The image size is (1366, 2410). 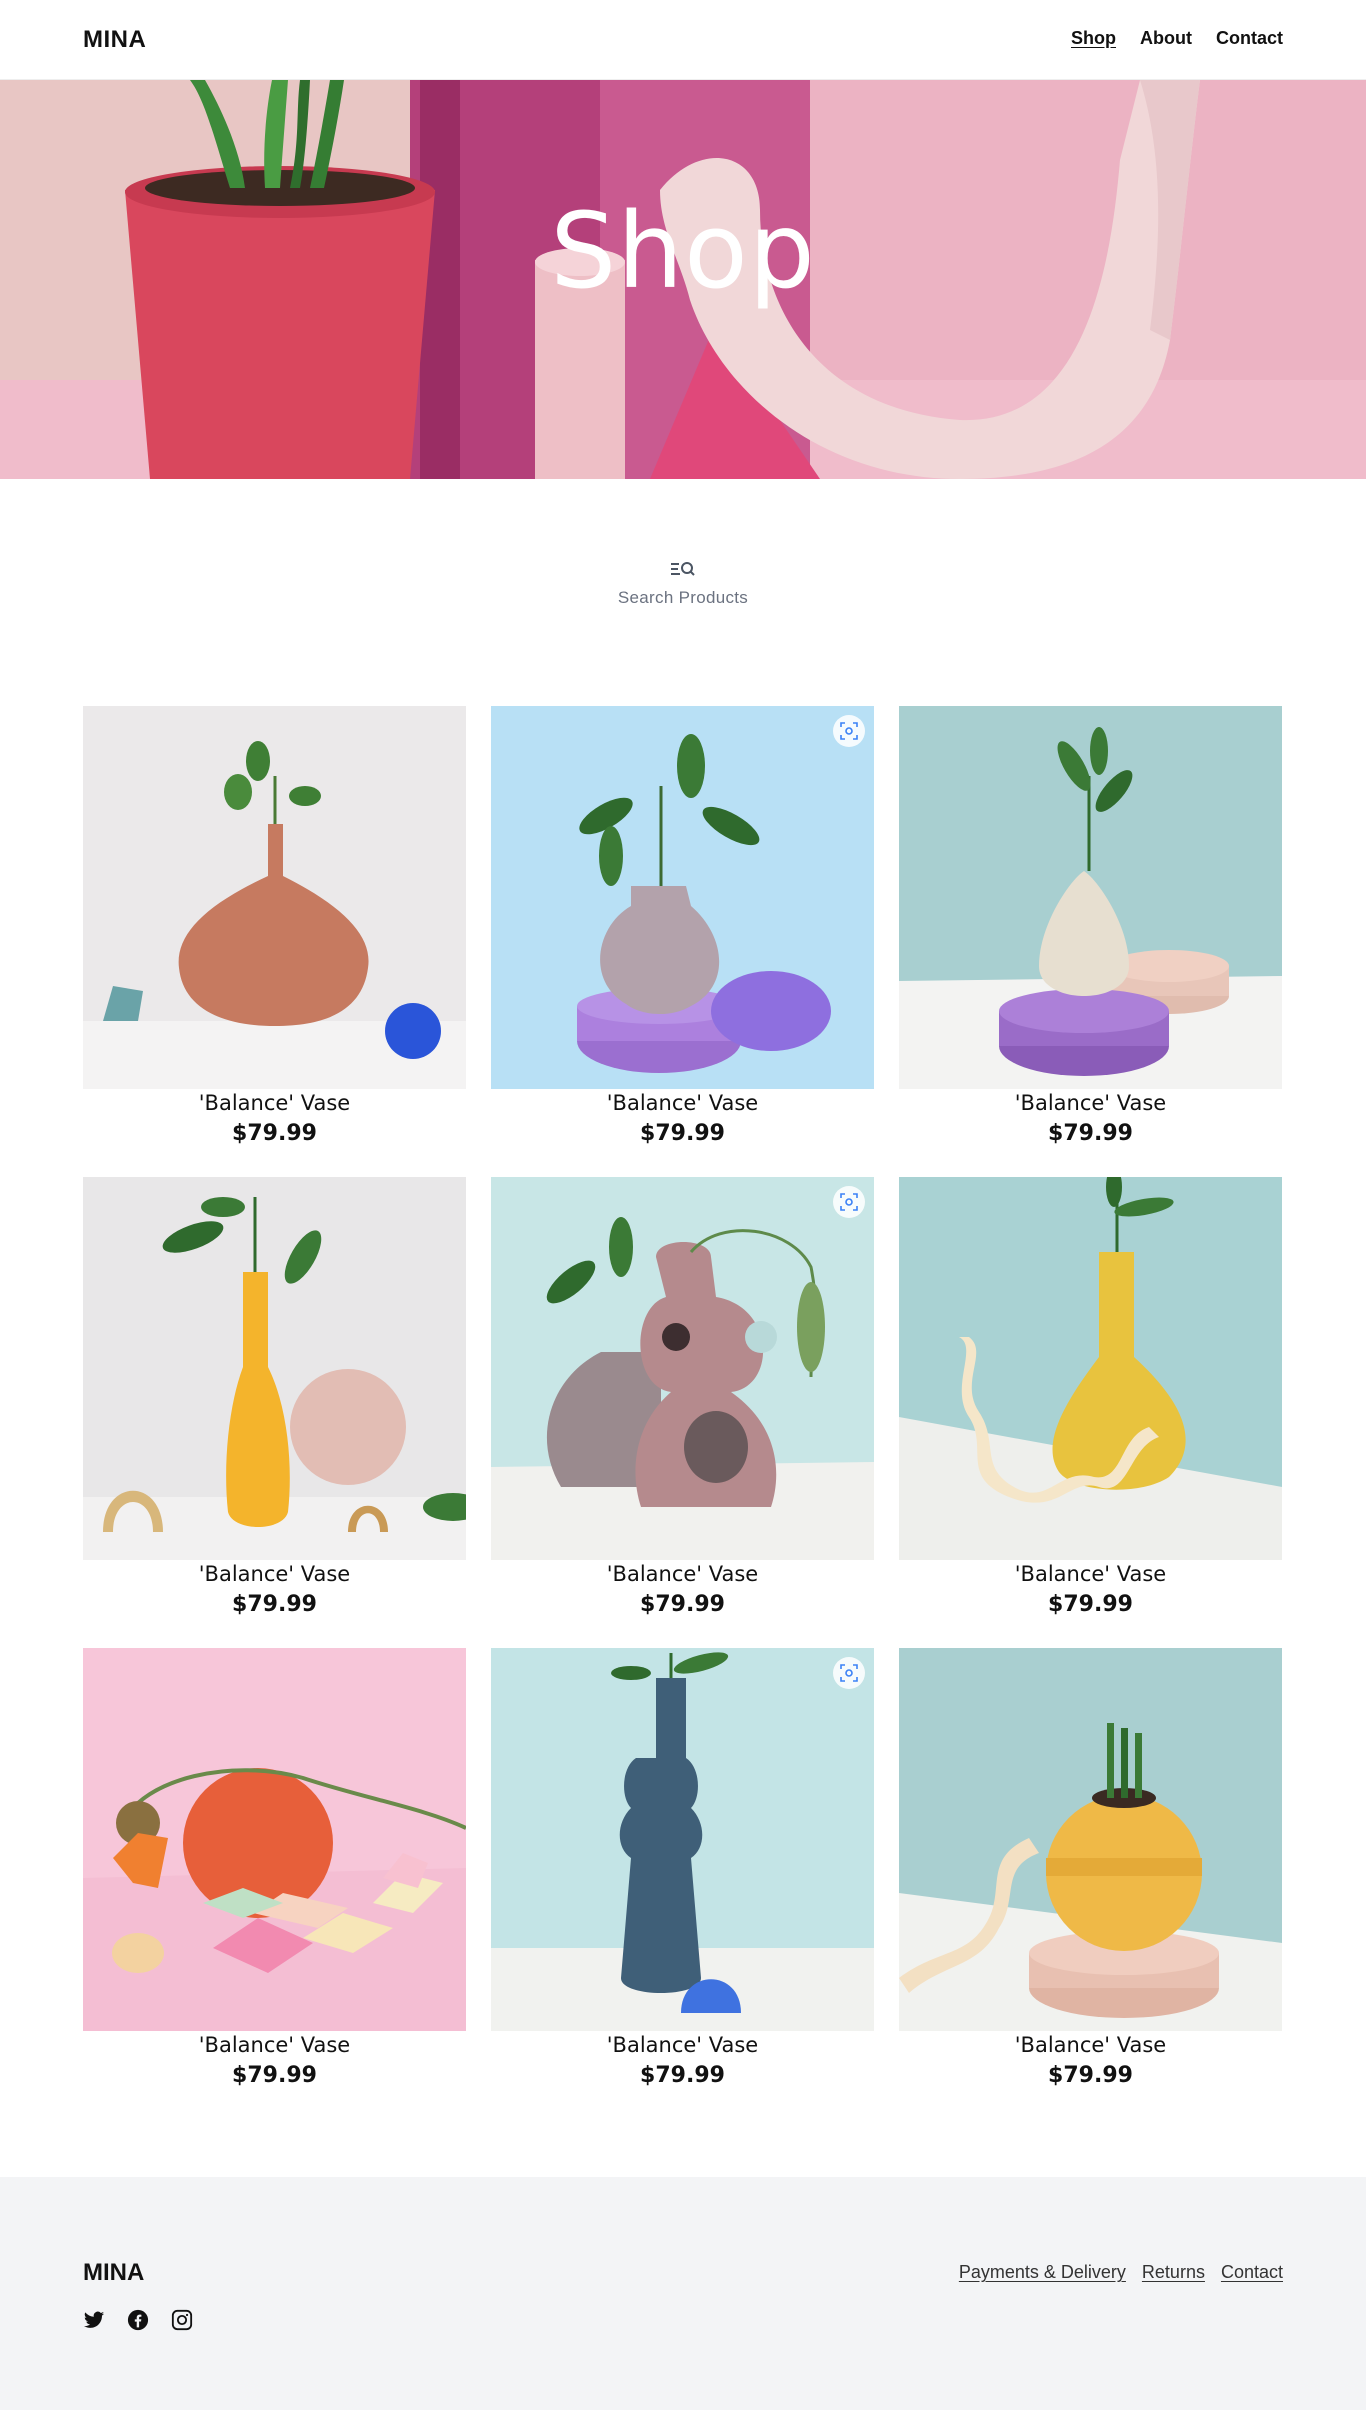 What do you see at coordinates (1093, 38) in the screenshot?
I see `nav-shop: Shop` at bounding box center [1093, 38].